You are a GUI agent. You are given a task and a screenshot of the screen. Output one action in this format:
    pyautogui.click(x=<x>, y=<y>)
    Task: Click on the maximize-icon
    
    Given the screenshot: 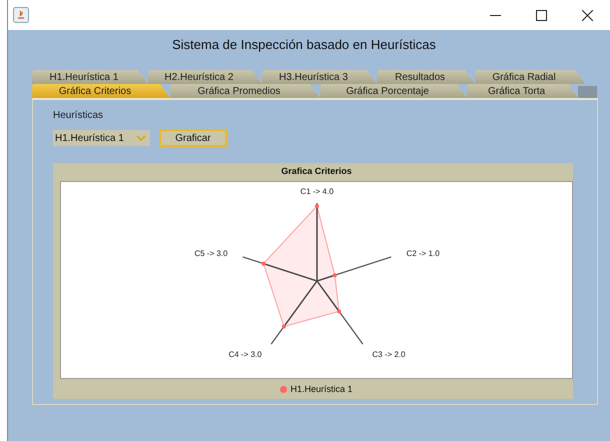 What is the action you would take?
    pyautogui.click(x=541, y=15)
    